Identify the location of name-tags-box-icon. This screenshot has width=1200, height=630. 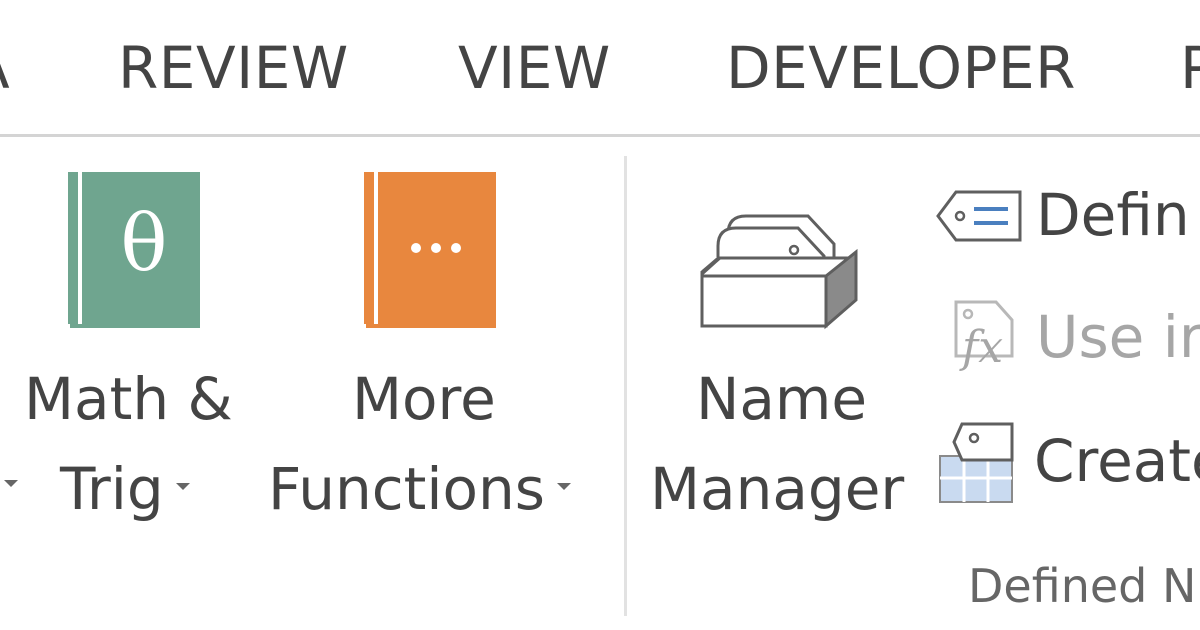
(783, 265).